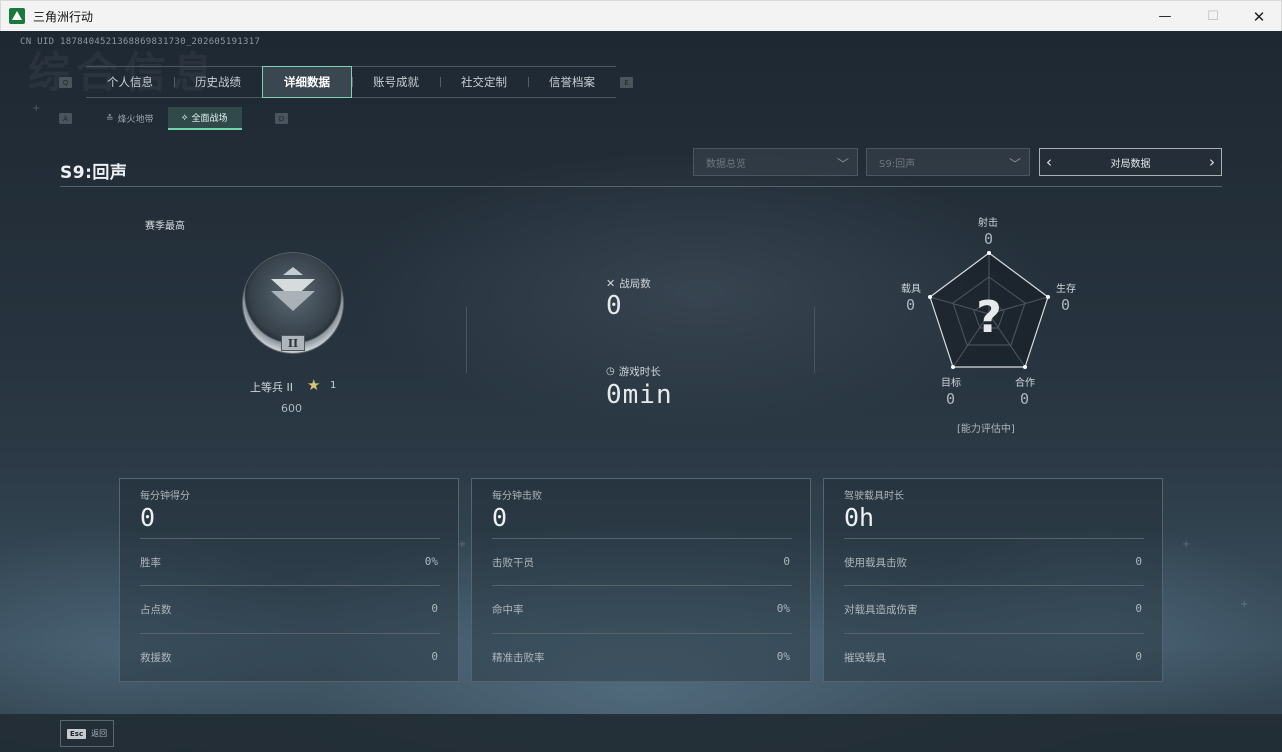 The width and height of the screenshot is (1282, 752). I want to click on close-icon: ✕, so click(1259, 16).